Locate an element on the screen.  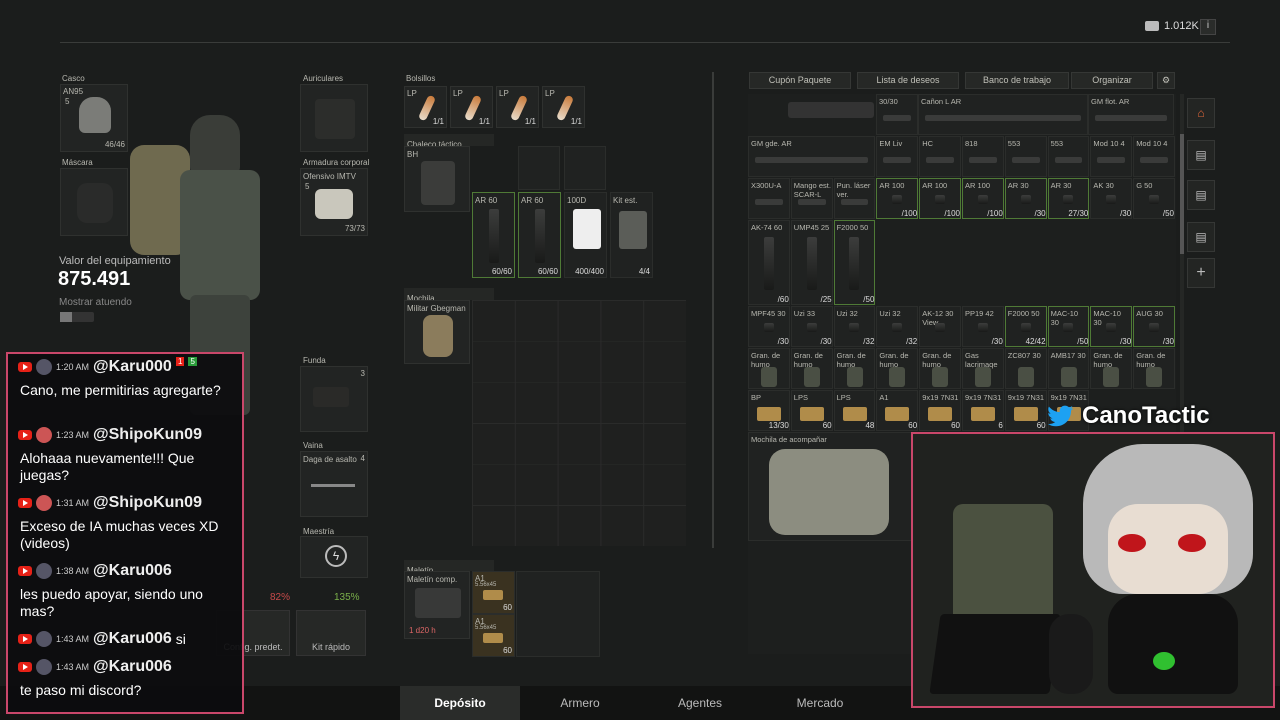
youtube-icon is located at coordinates (25, 367).